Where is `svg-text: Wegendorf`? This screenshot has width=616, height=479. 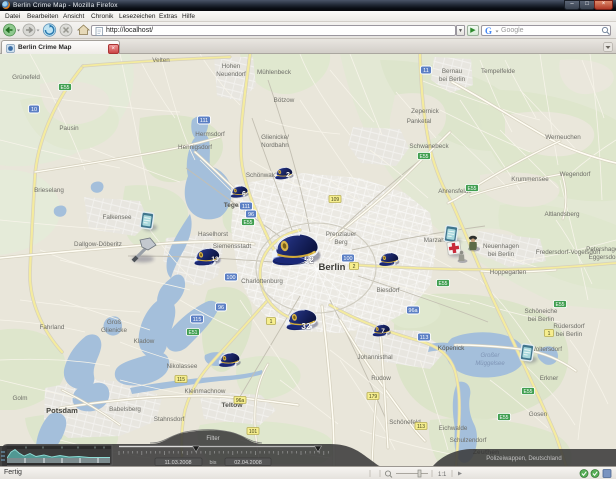 svg-text: Wegendorf is located at coordinates (575, 174).